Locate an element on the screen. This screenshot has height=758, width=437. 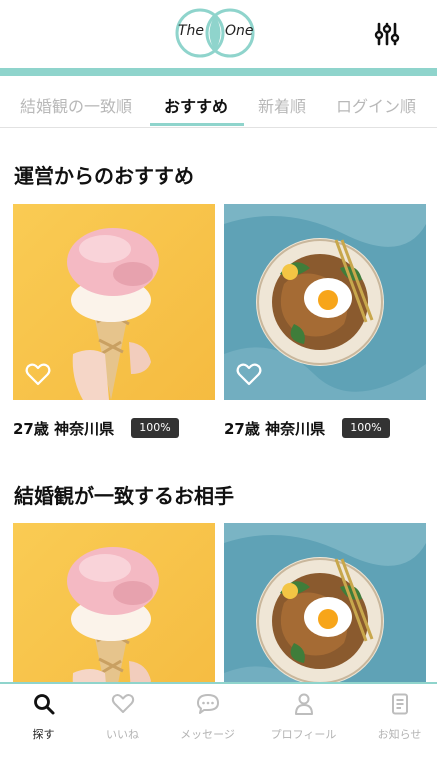
nav-messages: メッセージ is located at coordinates (207, 722).